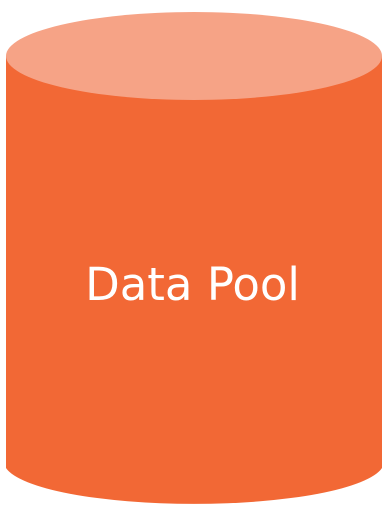 This screenshot has width=385, height=509. I want to click on cylinder-label: Data Pool, so click(192, 284).